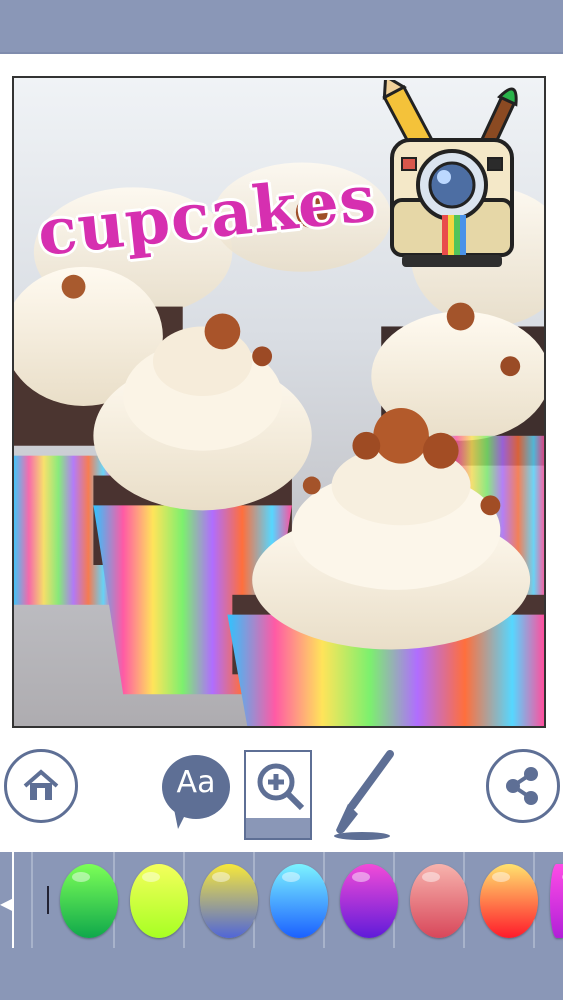 The width and height of the screenshot is (563, 1000). I want to click on bottom-toolbar: Aa, so click(281, 797).